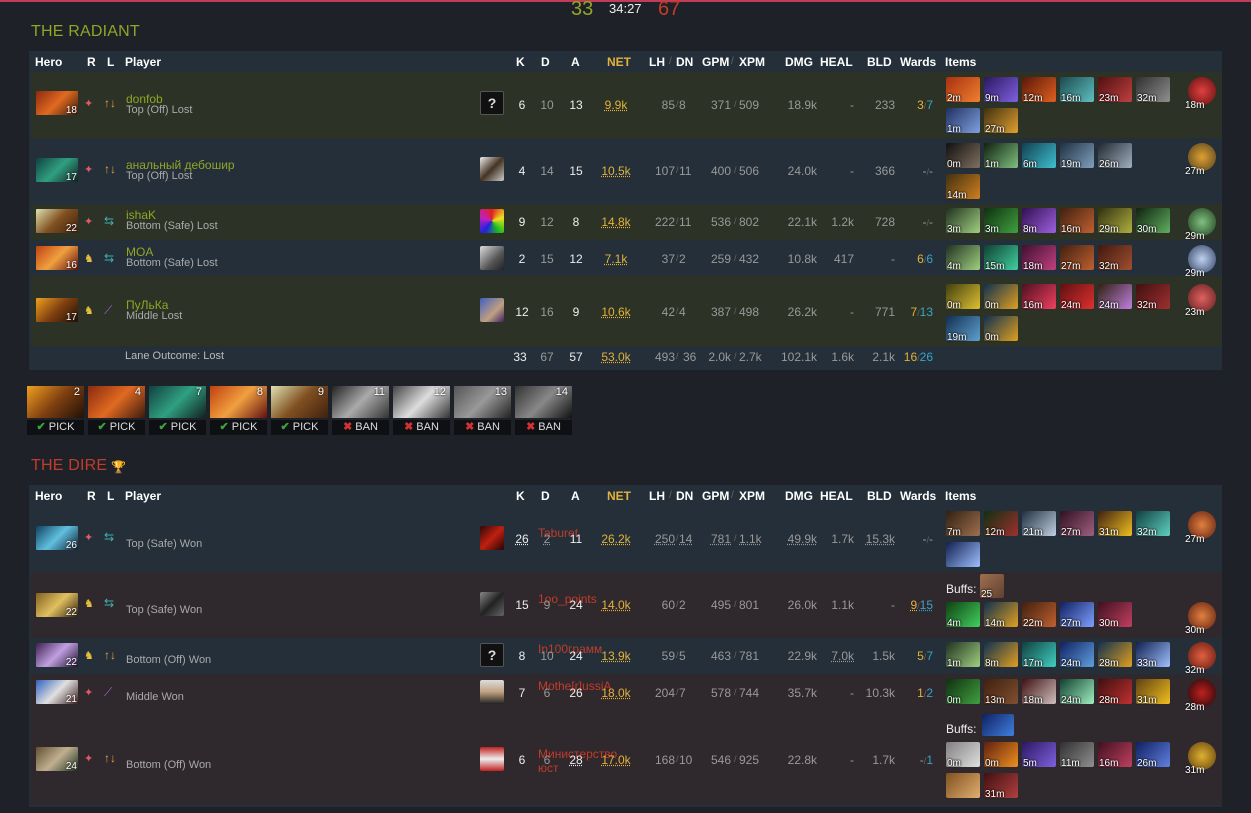 This screenshot has height=813, width=1251. Describe the element at coordinates (616, 312) in the screenshot. I see `networth: 10.6k` at that location.